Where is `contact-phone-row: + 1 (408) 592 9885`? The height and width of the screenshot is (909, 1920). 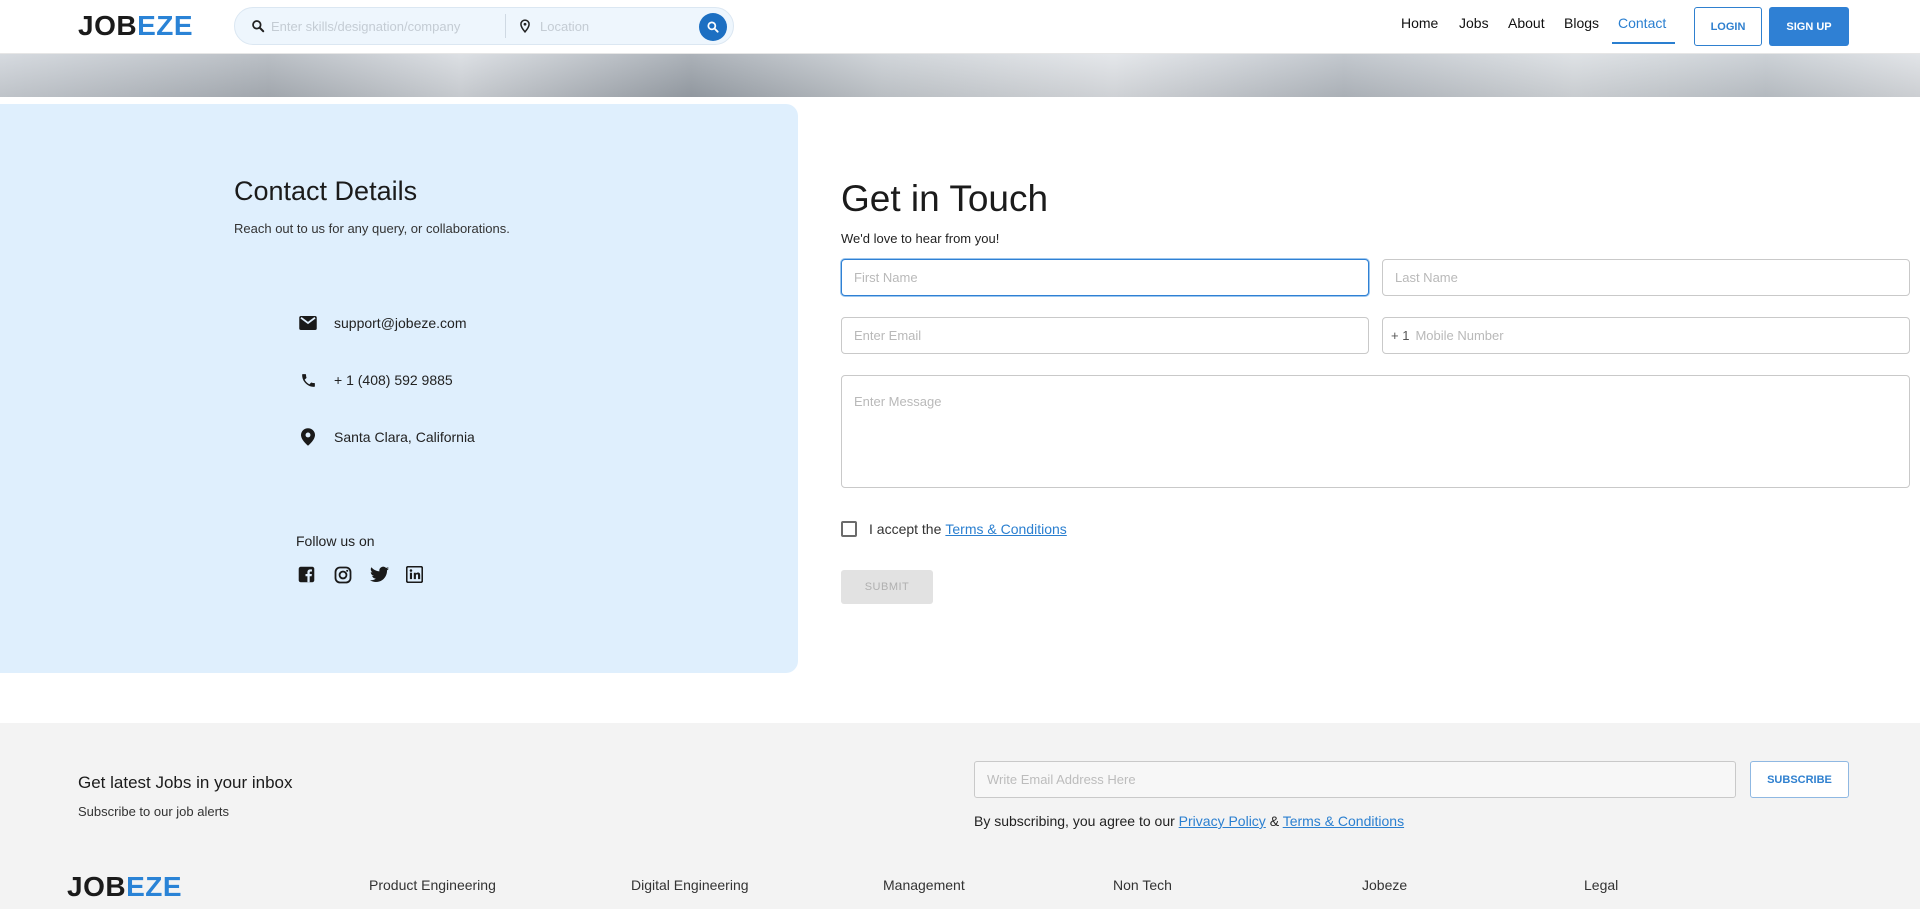 contact-phone-row: + 1 (408) 592 9885 is located at coordinates (374, 380).